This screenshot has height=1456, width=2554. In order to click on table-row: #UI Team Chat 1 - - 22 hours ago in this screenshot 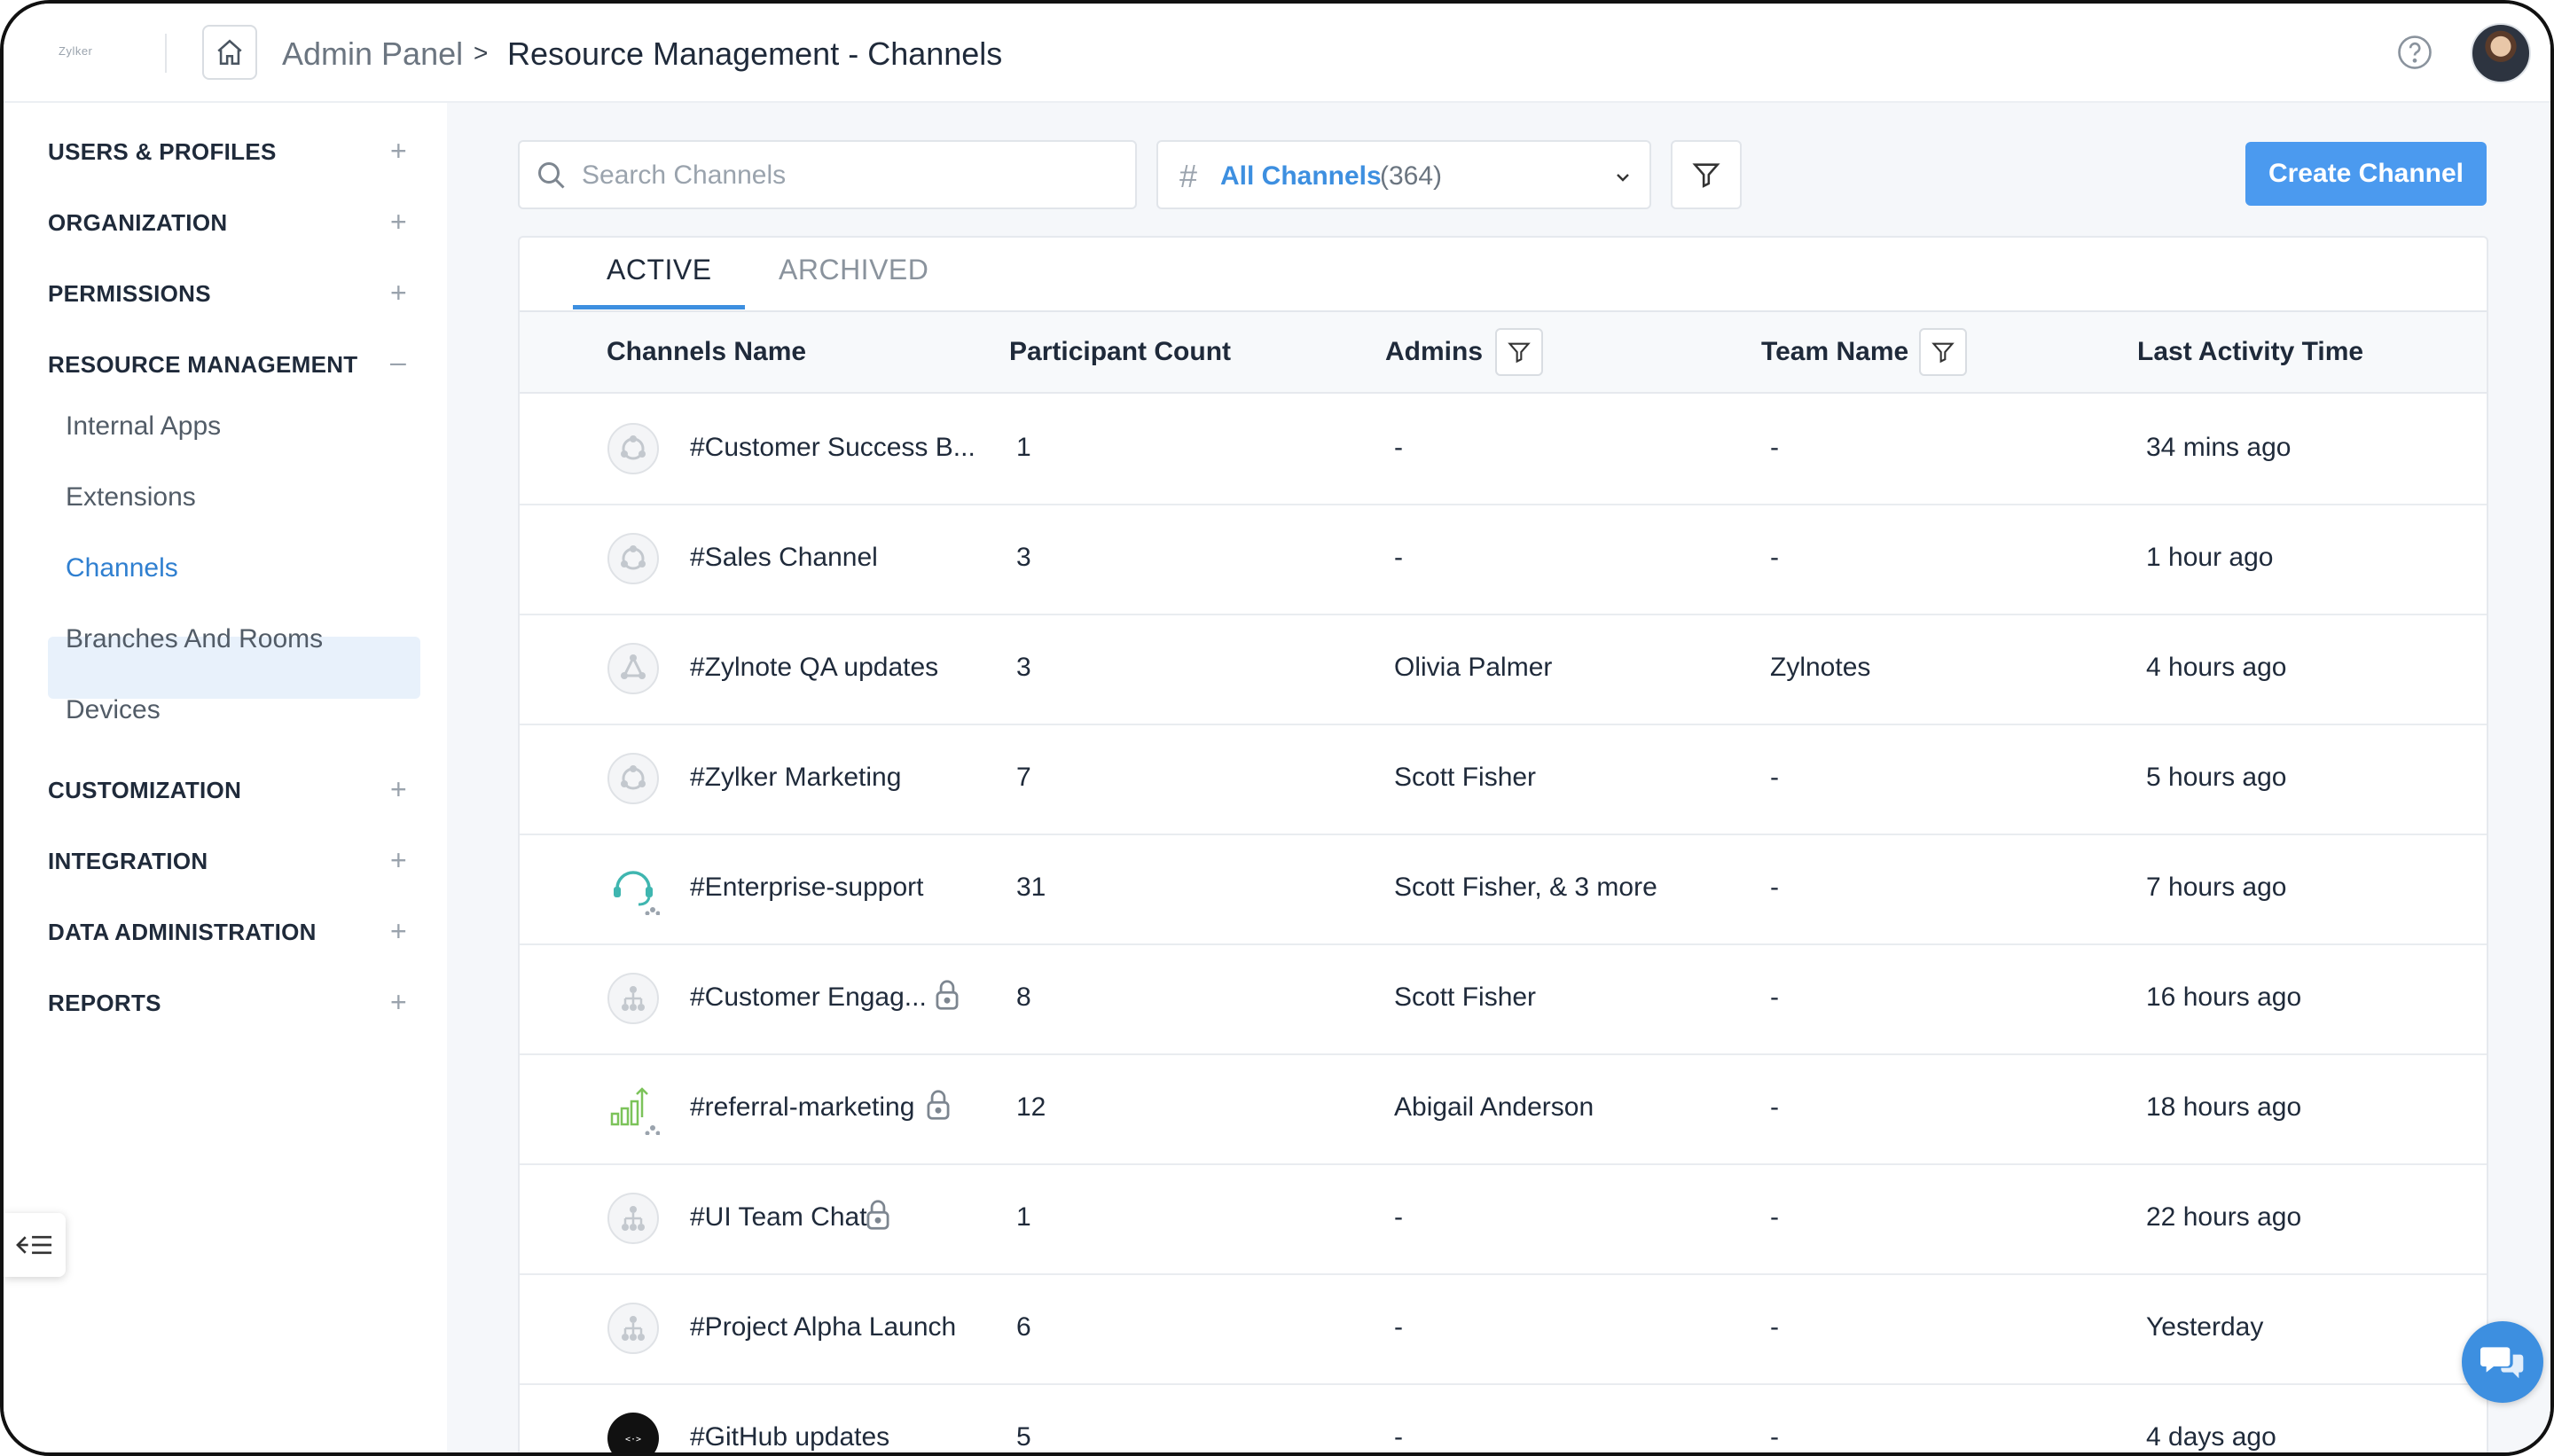, I will do `click(1503, 1219)`.